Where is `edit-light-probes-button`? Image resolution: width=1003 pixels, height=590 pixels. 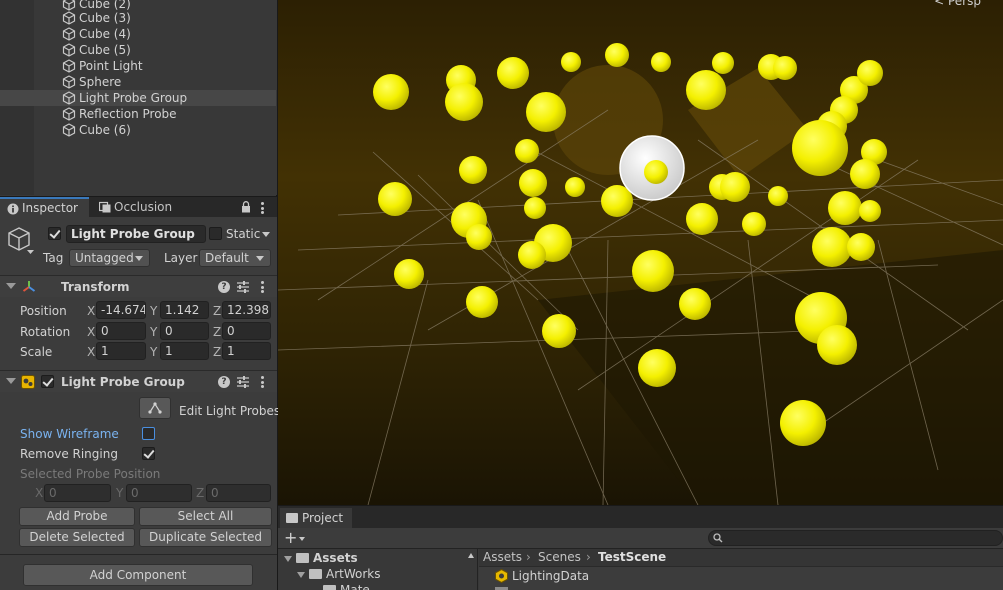
edit-light-probes-button is located at coordinates (155, 408).